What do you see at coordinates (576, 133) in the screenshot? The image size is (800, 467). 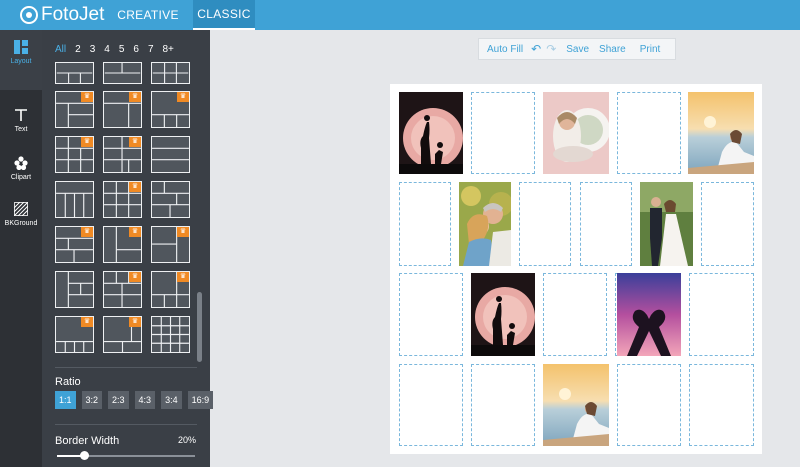 I see `photo-couple-hug` at bounding box center [576, 133].